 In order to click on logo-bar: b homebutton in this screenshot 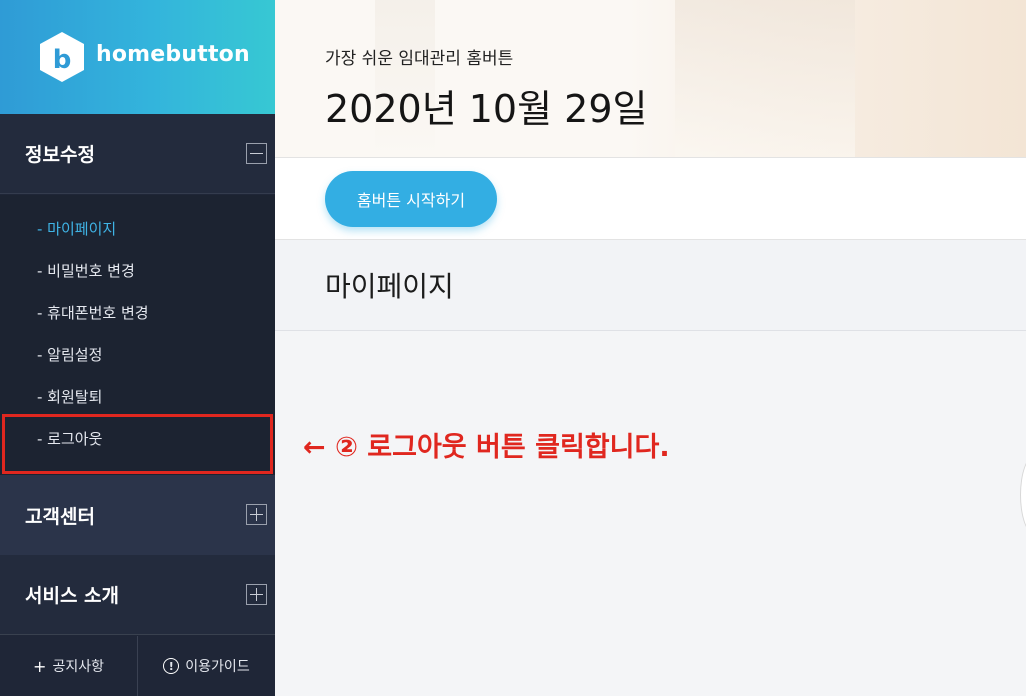, I will do `click(137, 57)`.